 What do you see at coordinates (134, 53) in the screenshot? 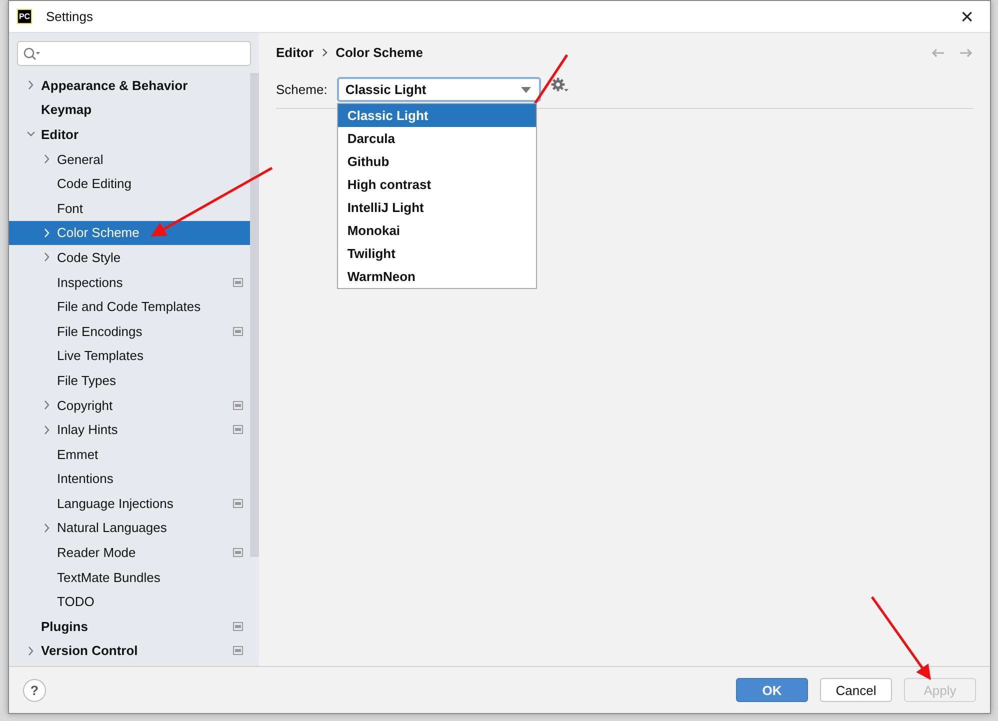
I see `search-field` at bounding box center [134, 53].